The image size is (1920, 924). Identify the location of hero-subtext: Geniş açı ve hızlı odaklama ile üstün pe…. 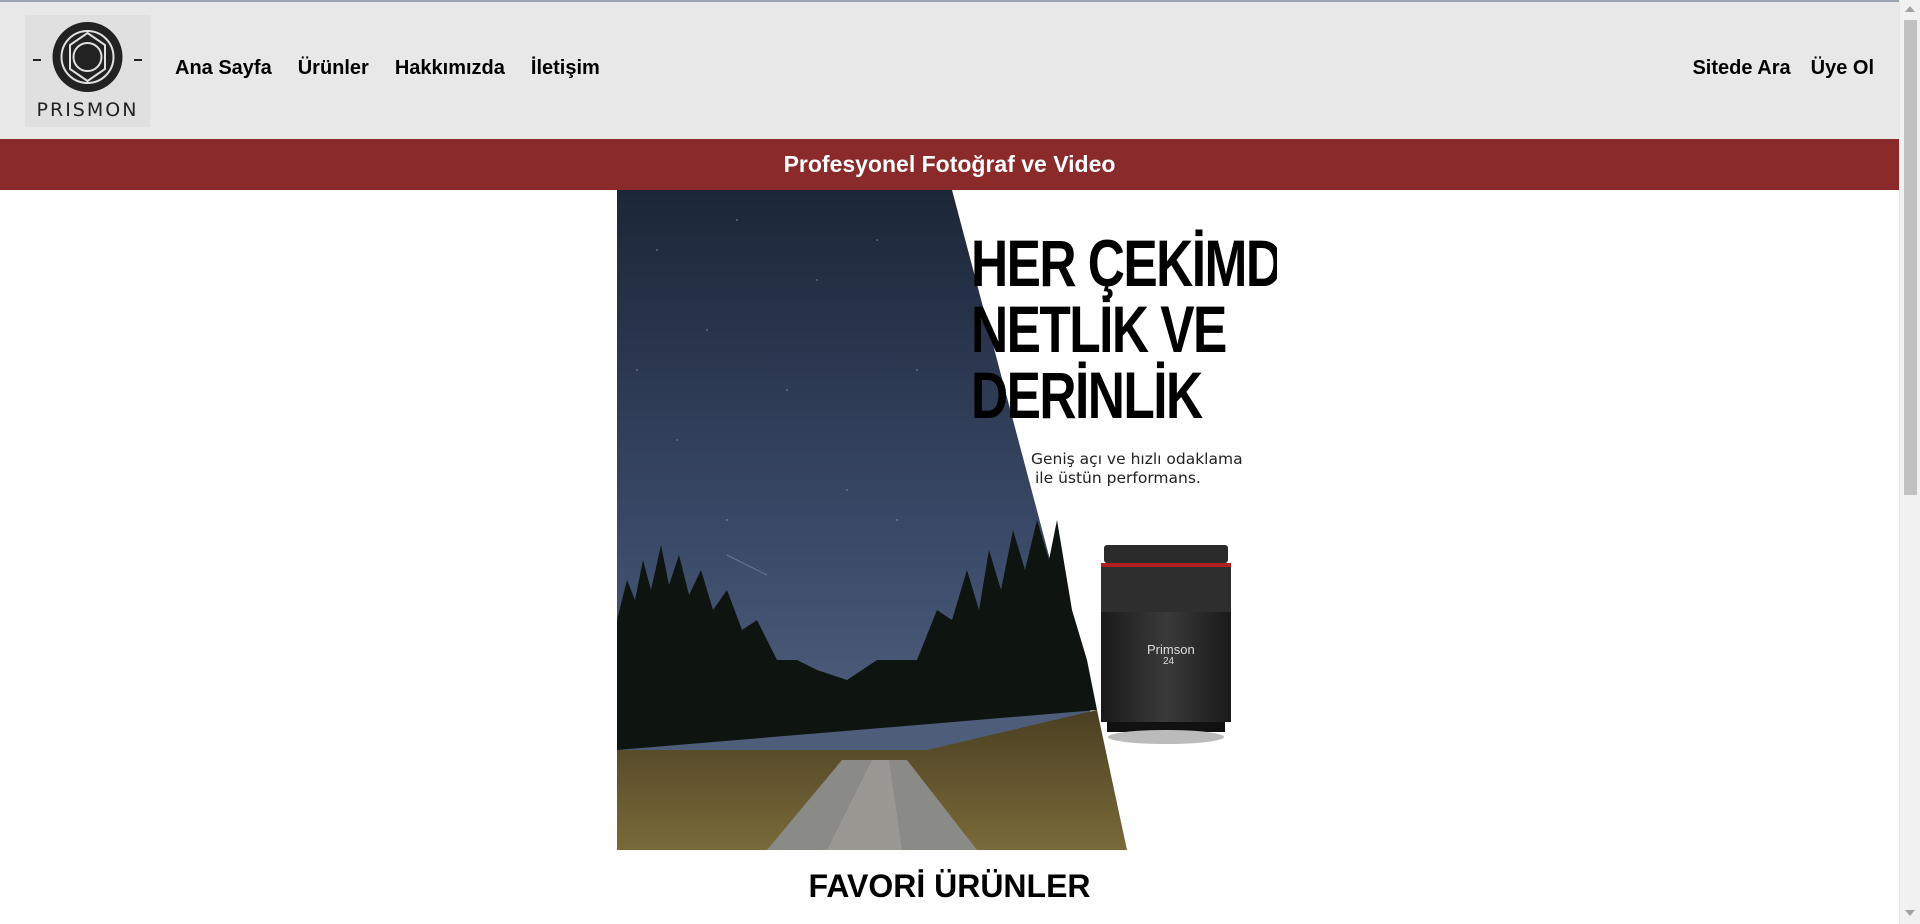
(1146, 469).